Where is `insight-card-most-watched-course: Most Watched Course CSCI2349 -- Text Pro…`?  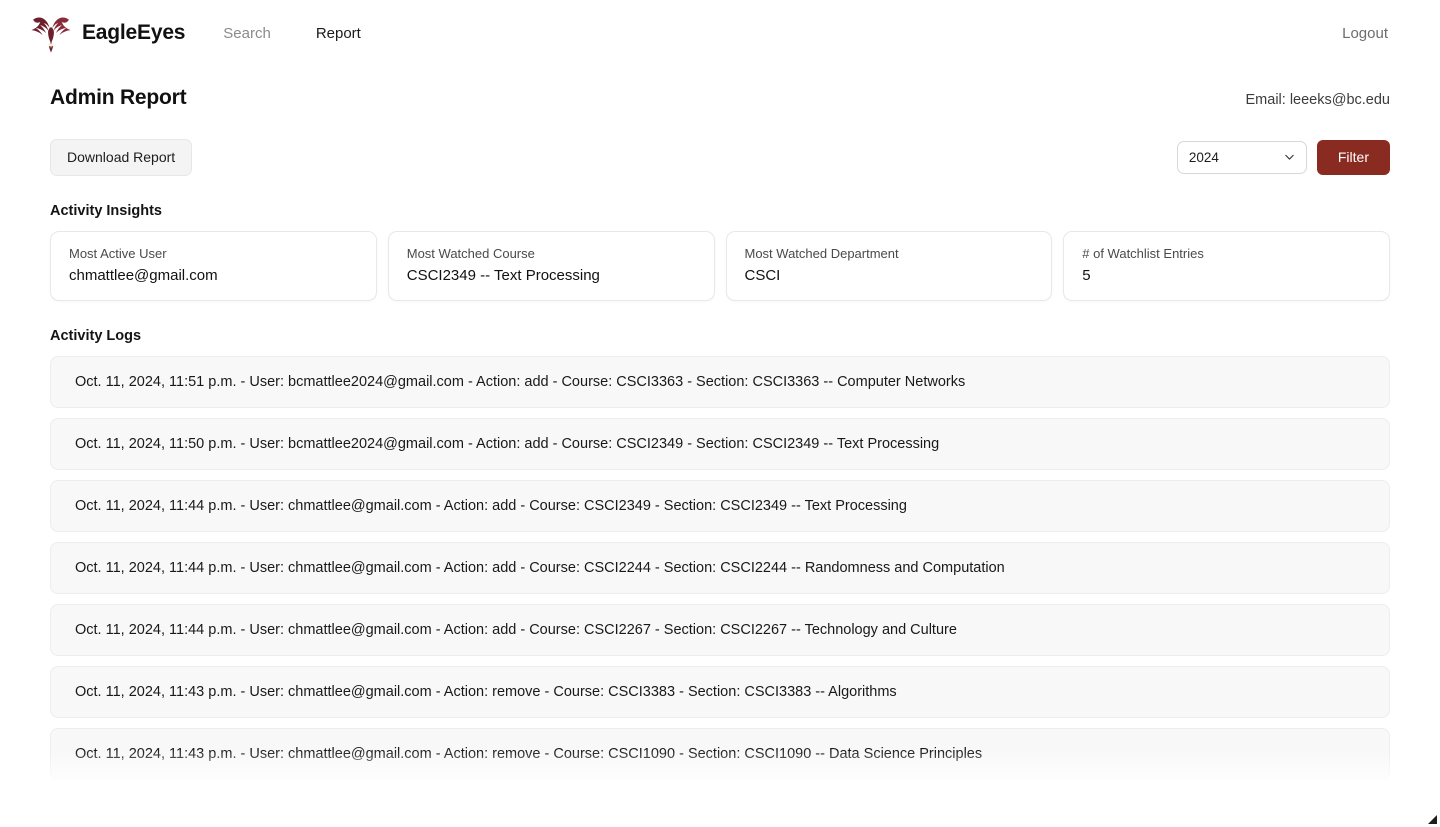
insight-card-most-watched-course: Most Watched Course CSCI2349 -- Text Pro… is located at coordinates (551, 265).